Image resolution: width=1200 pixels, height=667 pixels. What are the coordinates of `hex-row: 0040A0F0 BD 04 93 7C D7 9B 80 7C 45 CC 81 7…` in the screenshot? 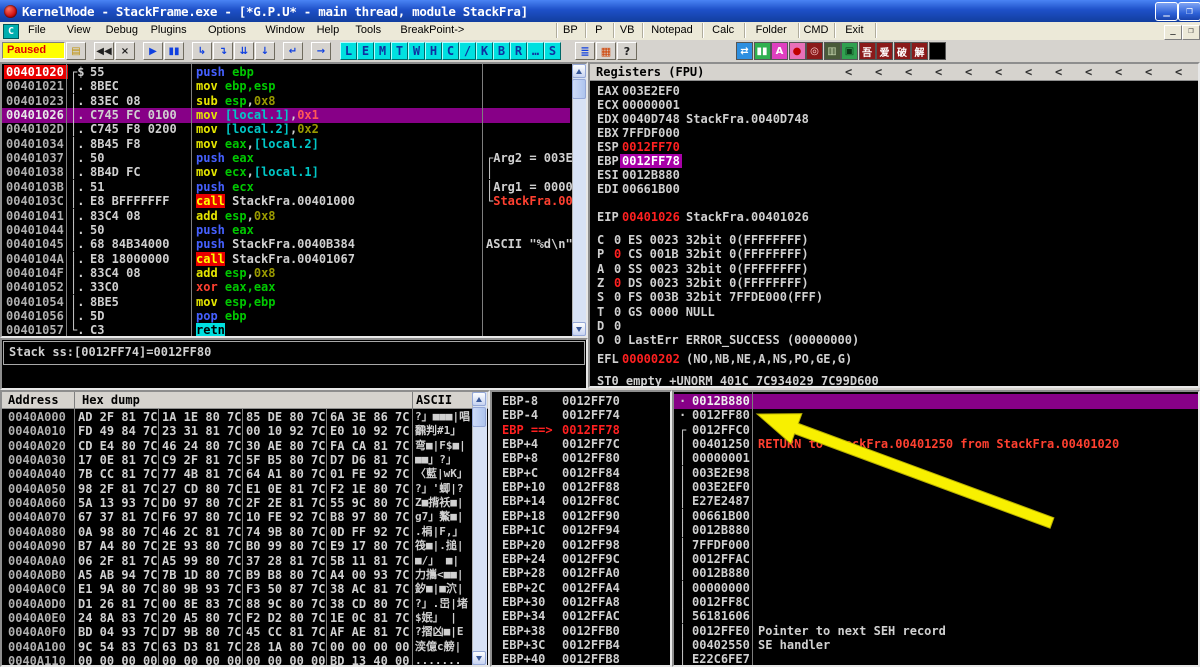 It's located at (237, 632).